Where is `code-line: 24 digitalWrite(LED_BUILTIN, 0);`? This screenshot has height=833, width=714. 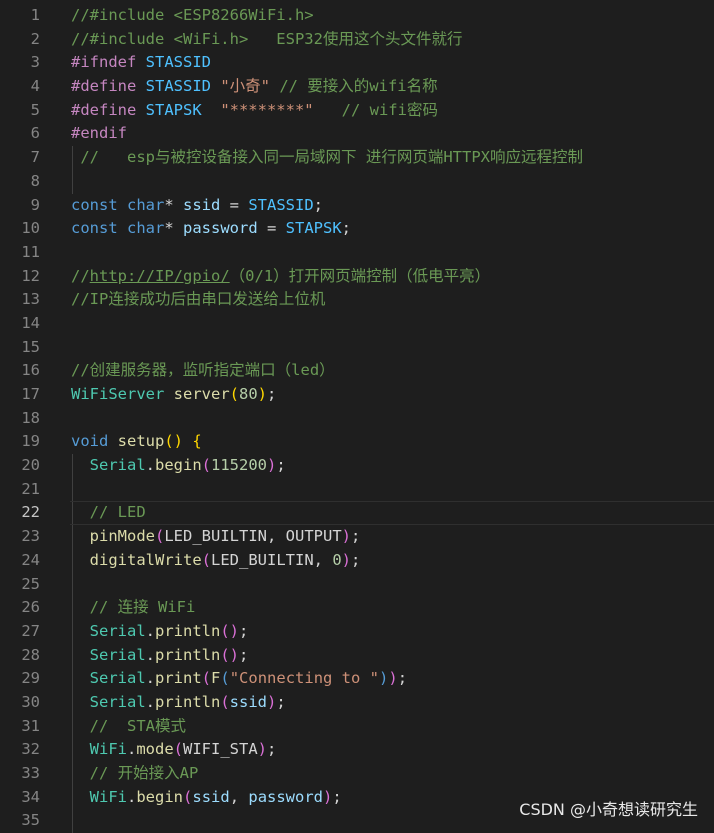 code-line: 24 digitalWrite(LED_BUILTIN, 0); is located at coordinates (357, 560).